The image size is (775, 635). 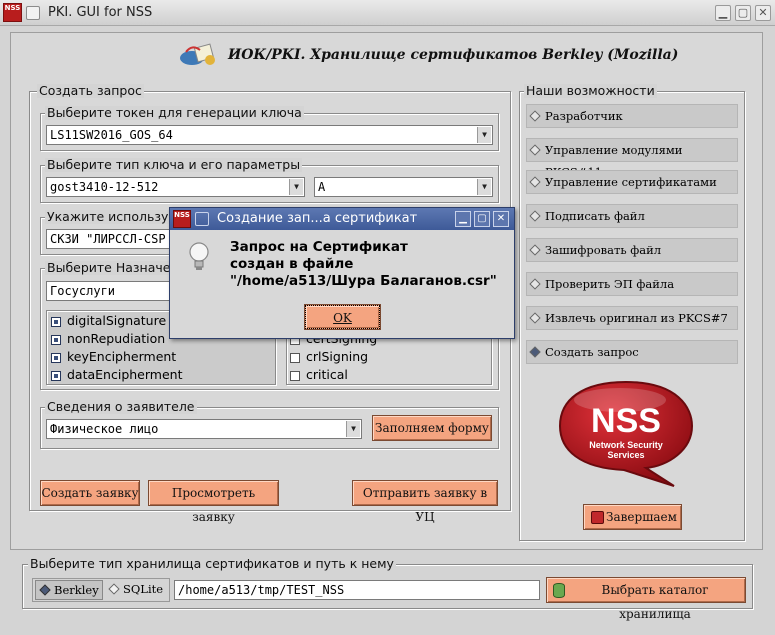 I want to click on feature-encrypt-file: Зашифровать файл, so click(x=632, y=250).